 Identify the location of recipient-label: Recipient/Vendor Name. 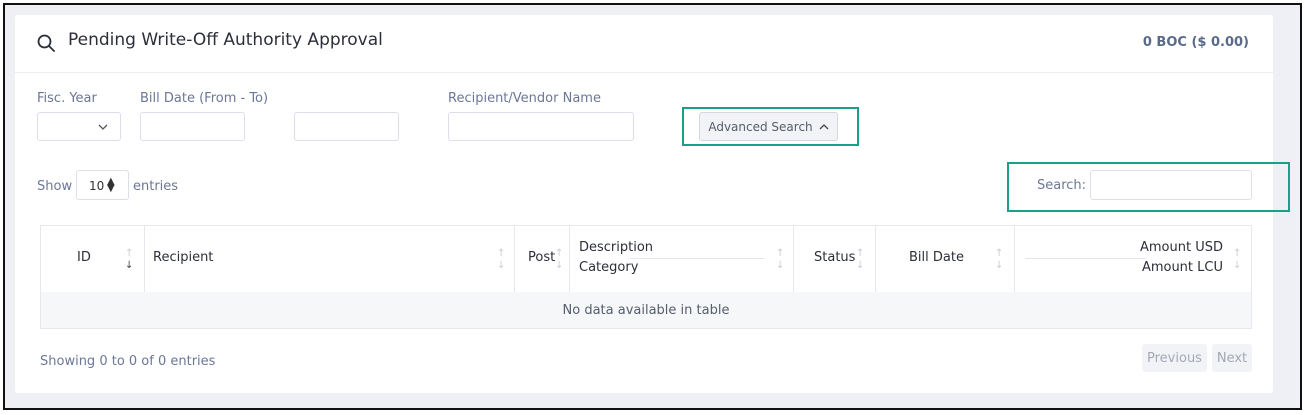
(524, 98).